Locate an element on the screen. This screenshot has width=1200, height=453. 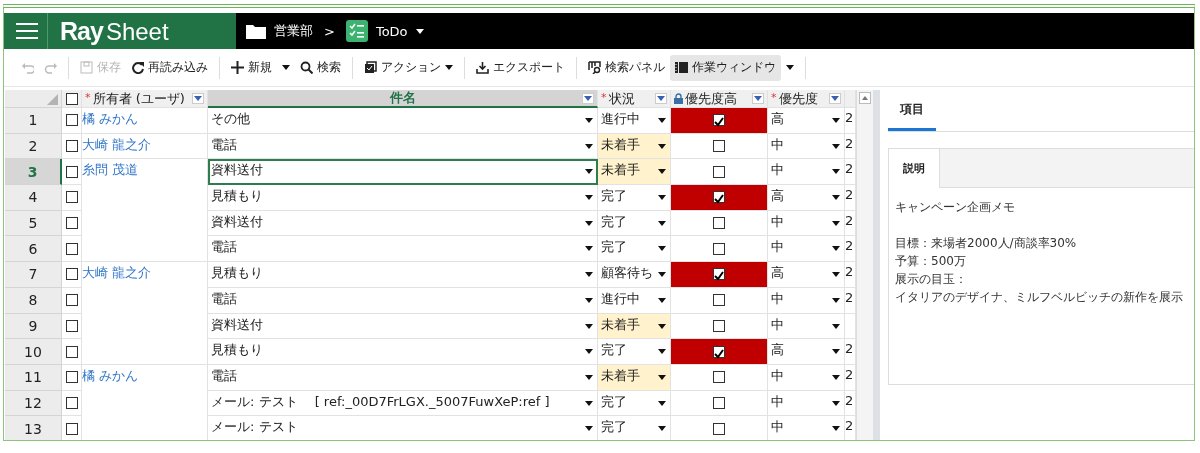
scroll-up-button is located at coordinates (865, 98).